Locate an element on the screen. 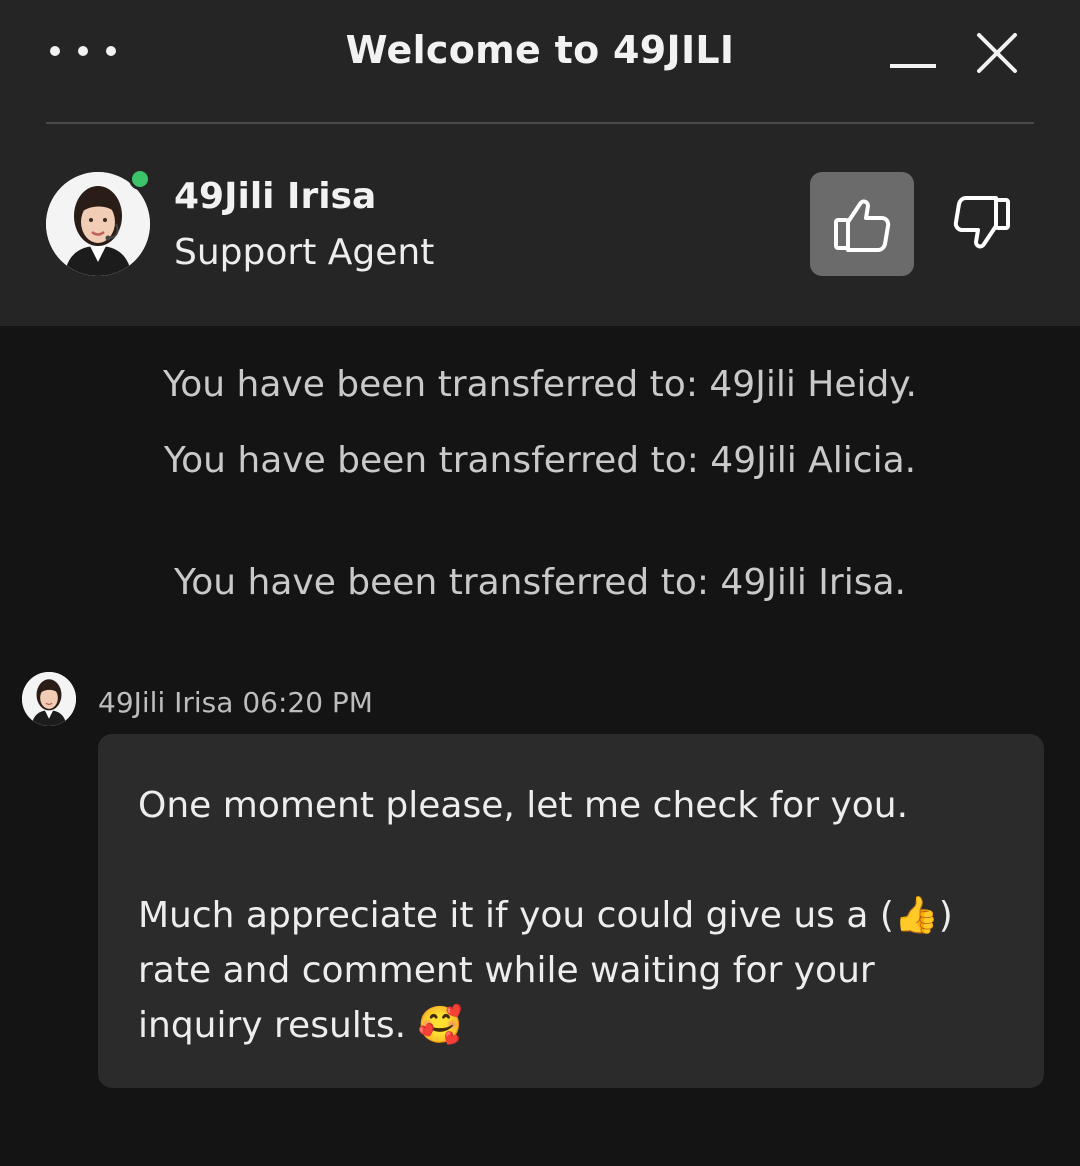  message-sender-avatar is located at coordinates (49, 699).